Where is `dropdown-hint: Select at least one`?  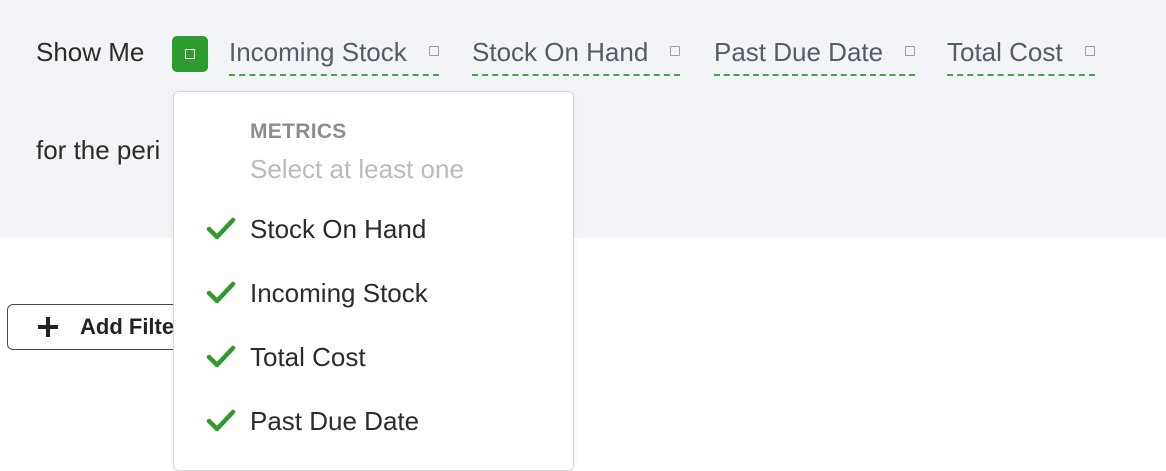
dropdown-hint: Select at least one is located at coordinates (357, 169).